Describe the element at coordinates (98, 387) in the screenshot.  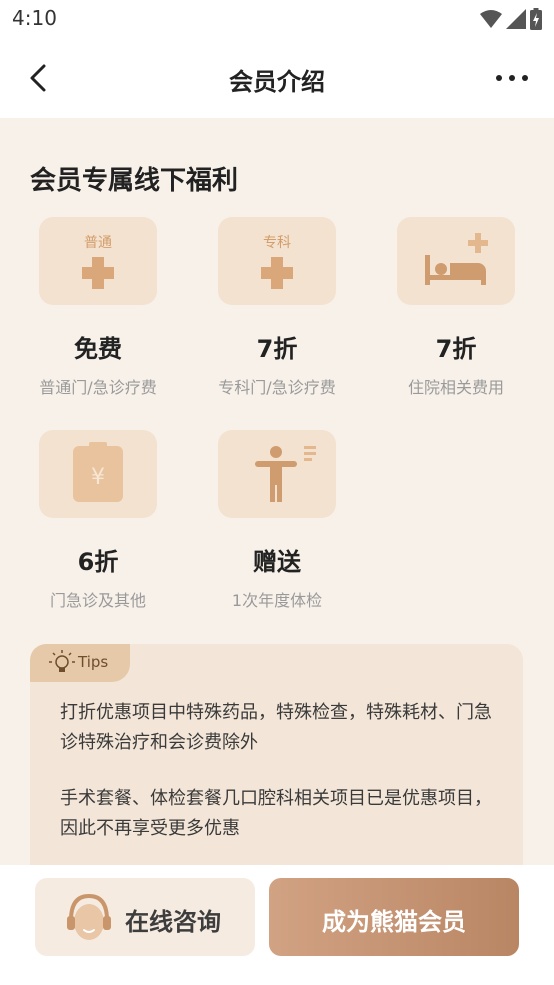
I see `benefit-desc: 普通门/急诊疗费` at that location.